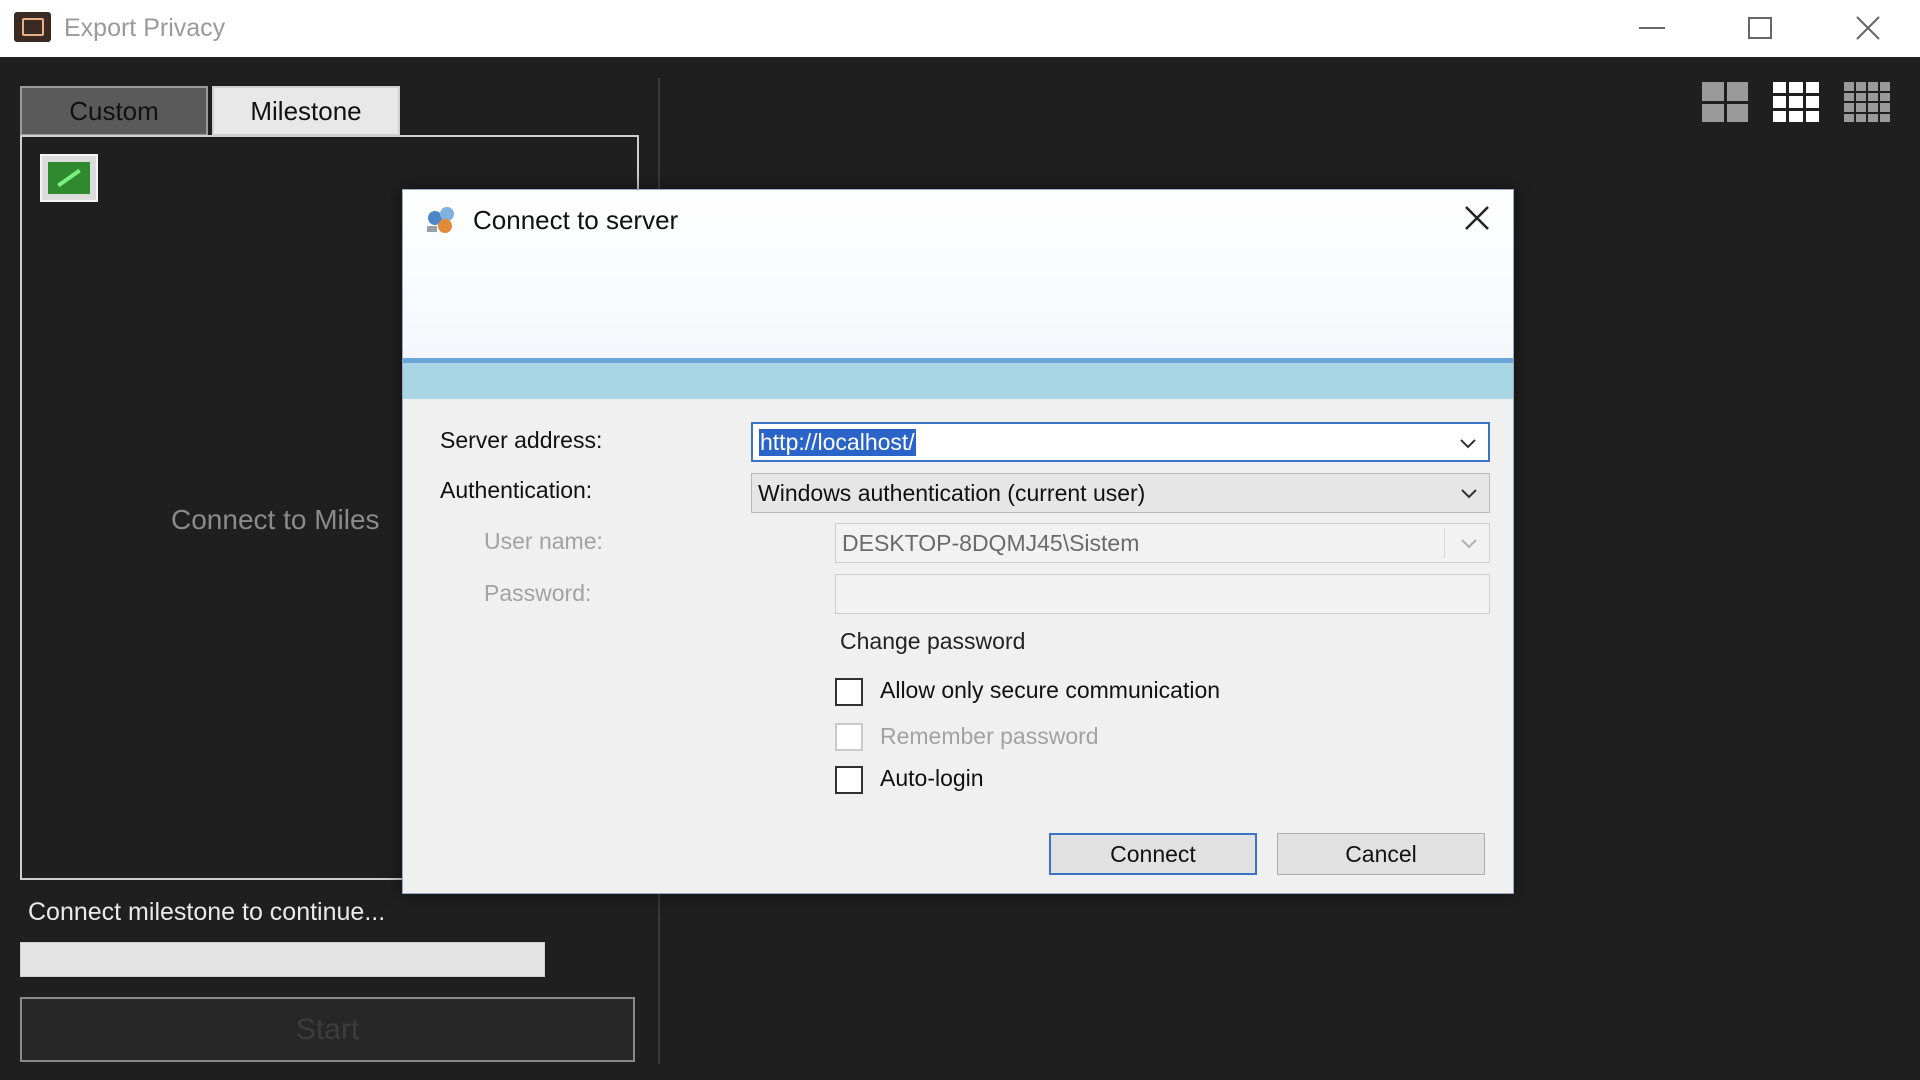  I want to click on secure-label: Allow only secure communication, so click(1050, 690).